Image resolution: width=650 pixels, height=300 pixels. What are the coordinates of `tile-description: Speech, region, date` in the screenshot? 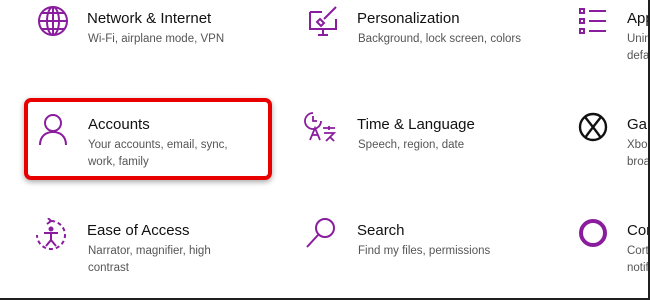 It's located at (411, 145).